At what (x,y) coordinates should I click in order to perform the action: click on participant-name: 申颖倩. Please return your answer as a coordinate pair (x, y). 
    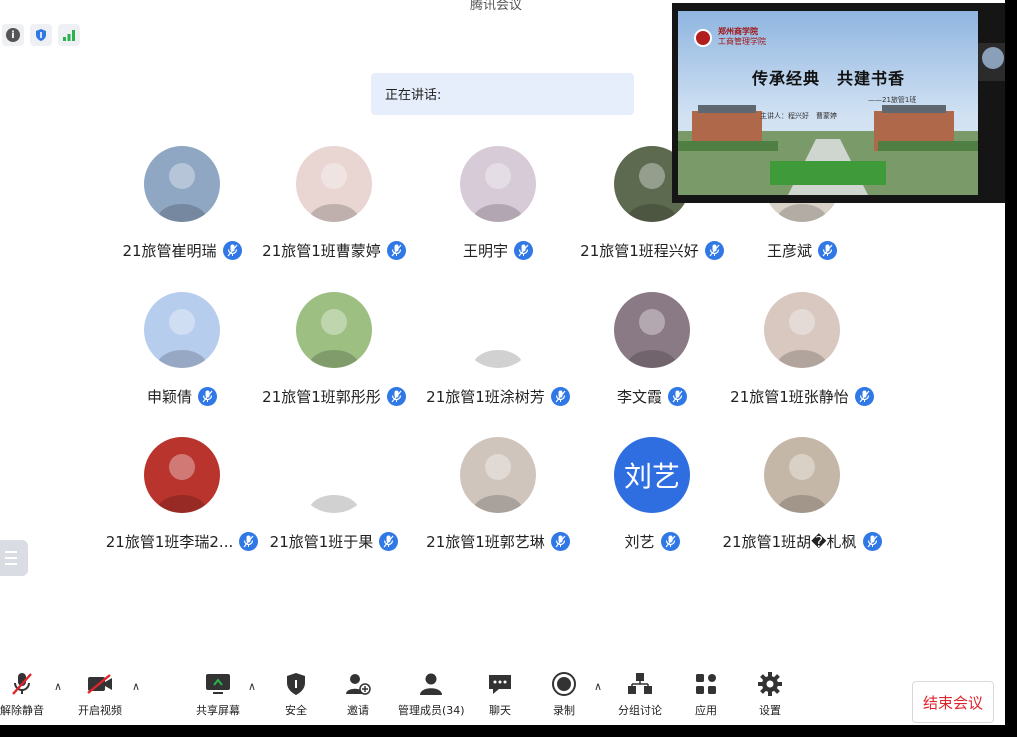
    Looking at the image, I should click on (169, 397).